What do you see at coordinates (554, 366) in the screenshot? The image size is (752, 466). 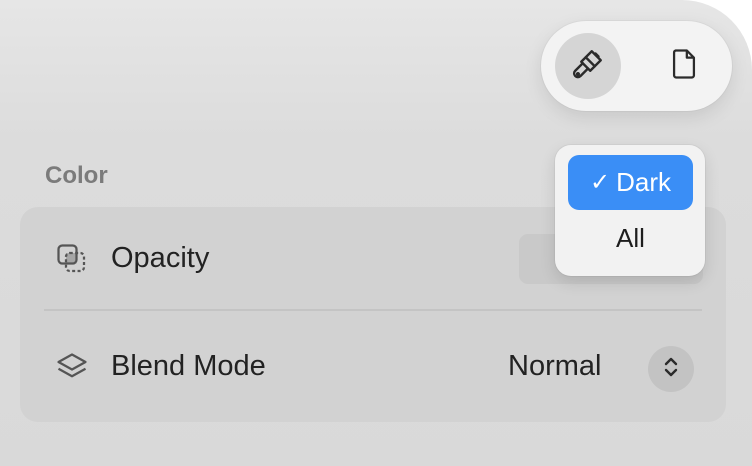 I see `blend-mode-value: Normal` at bounding box center [554, 366].